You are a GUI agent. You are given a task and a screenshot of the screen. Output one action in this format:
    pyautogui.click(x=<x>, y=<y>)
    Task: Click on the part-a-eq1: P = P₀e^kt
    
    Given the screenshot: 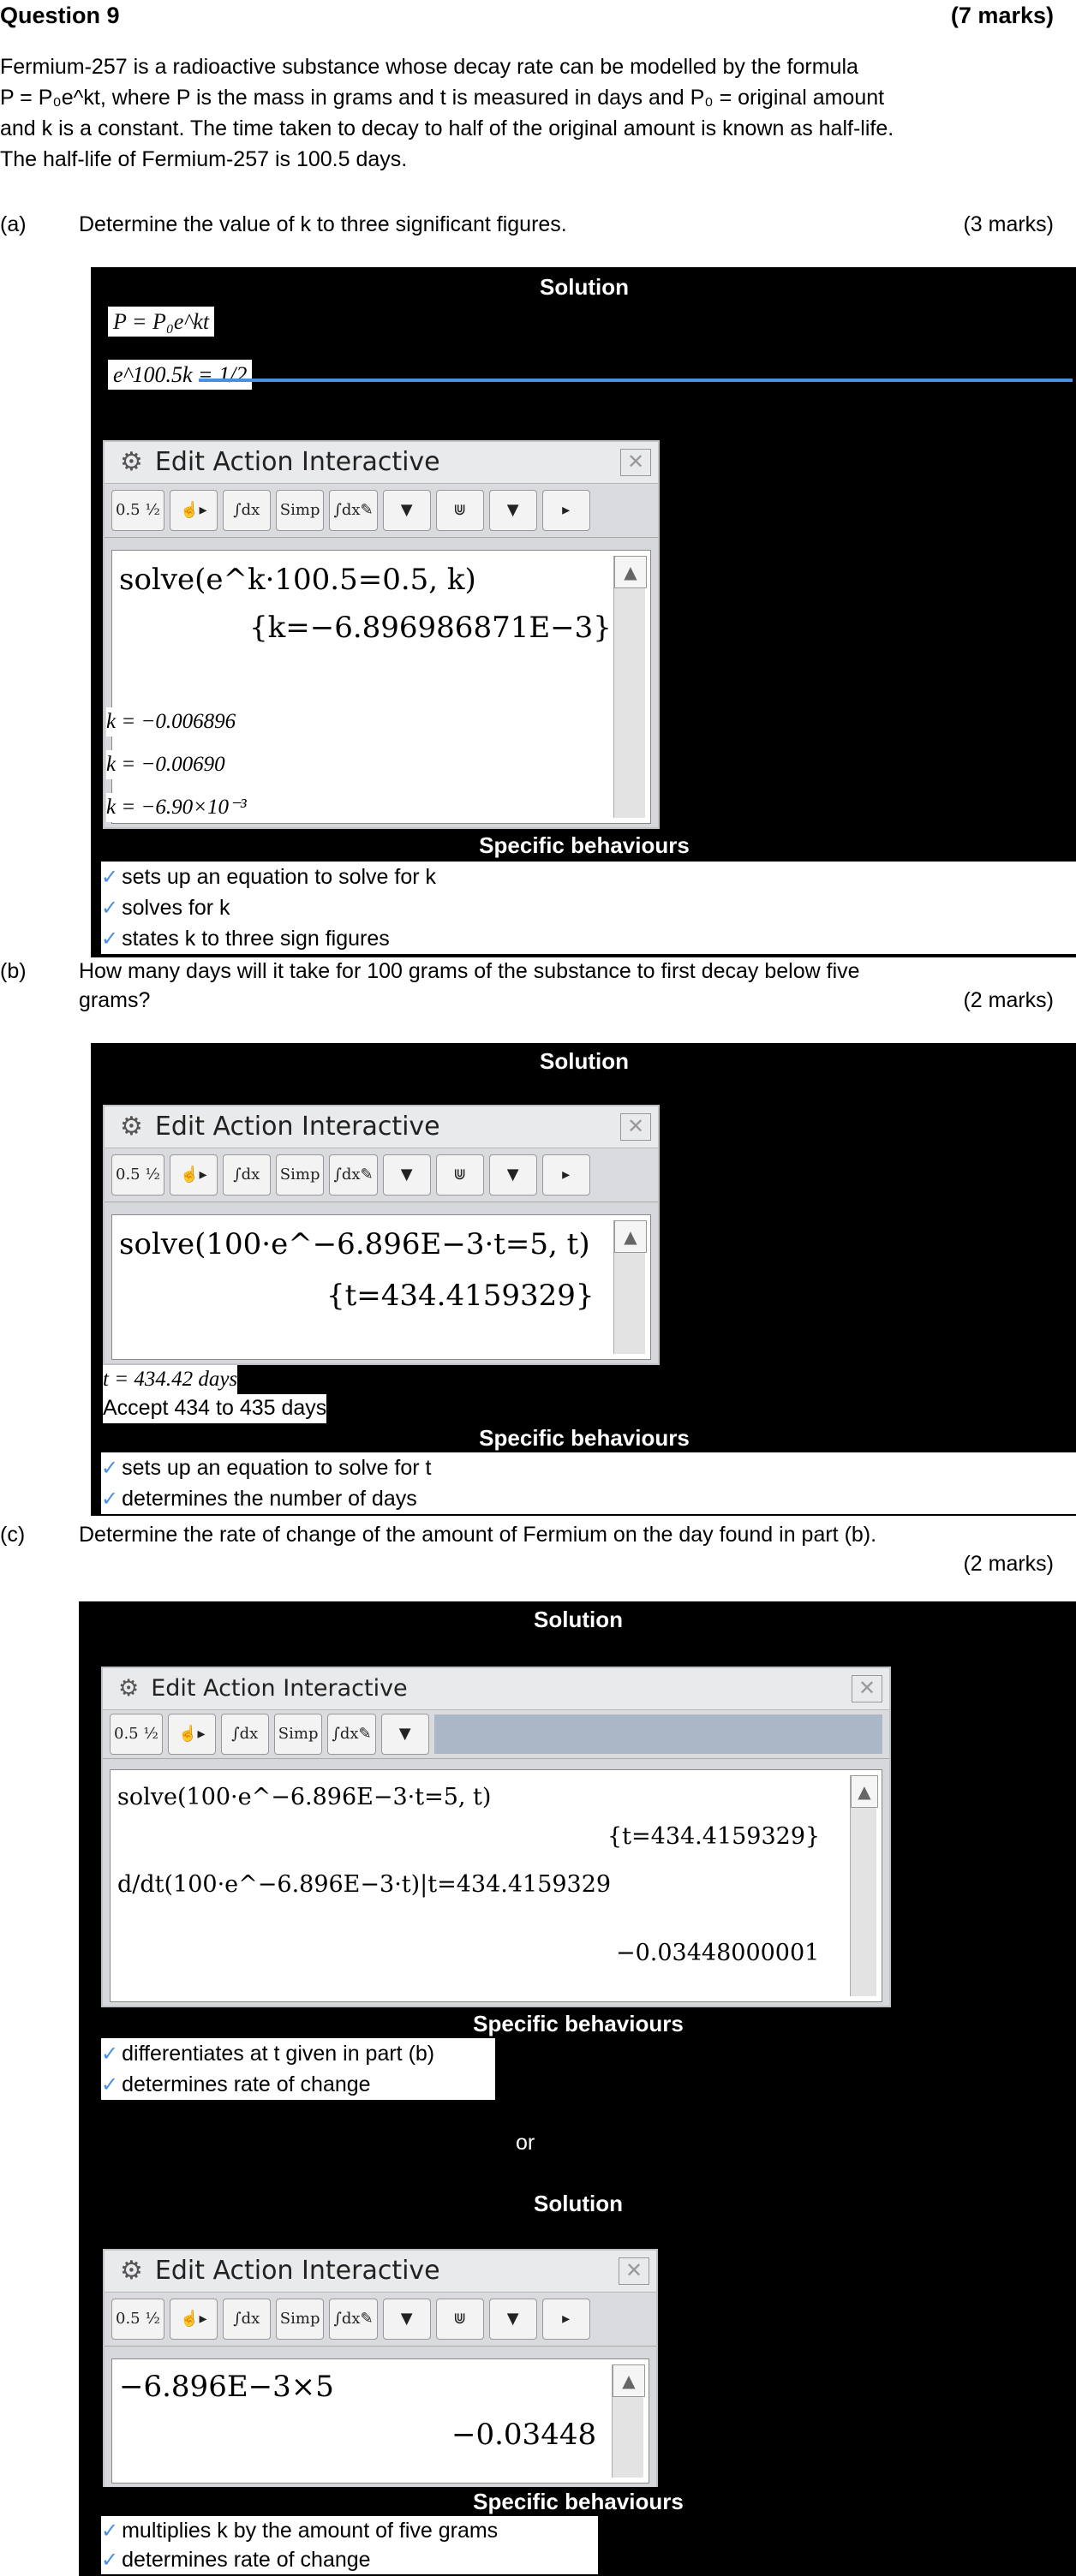 What is the action you would take?
    pyautogui.click(x=161, y=322)
    